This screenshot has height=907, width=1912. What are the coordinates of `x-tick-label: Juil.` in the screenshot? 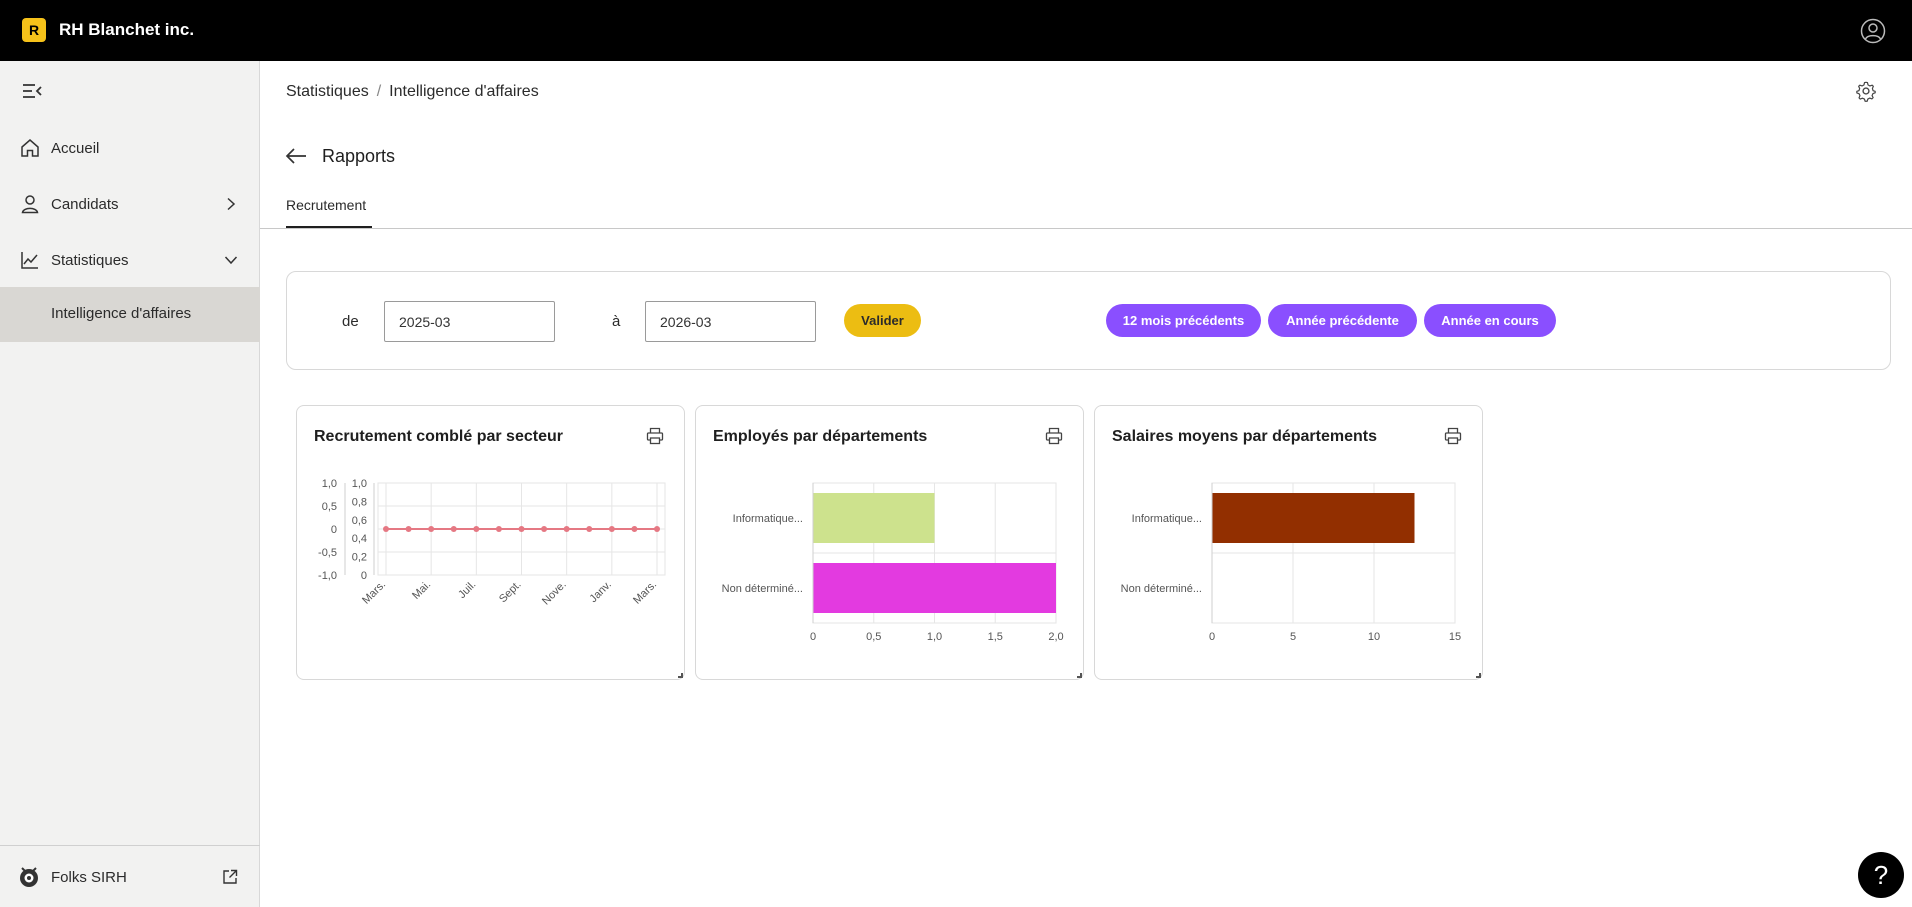 It's located at (467, 590).